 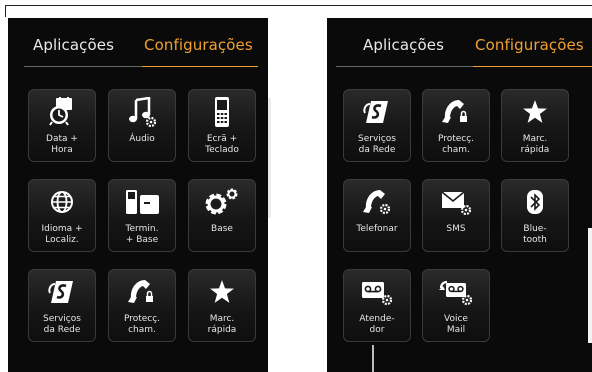 I want to click on tile-base: Base, so click(x=222, y=215).